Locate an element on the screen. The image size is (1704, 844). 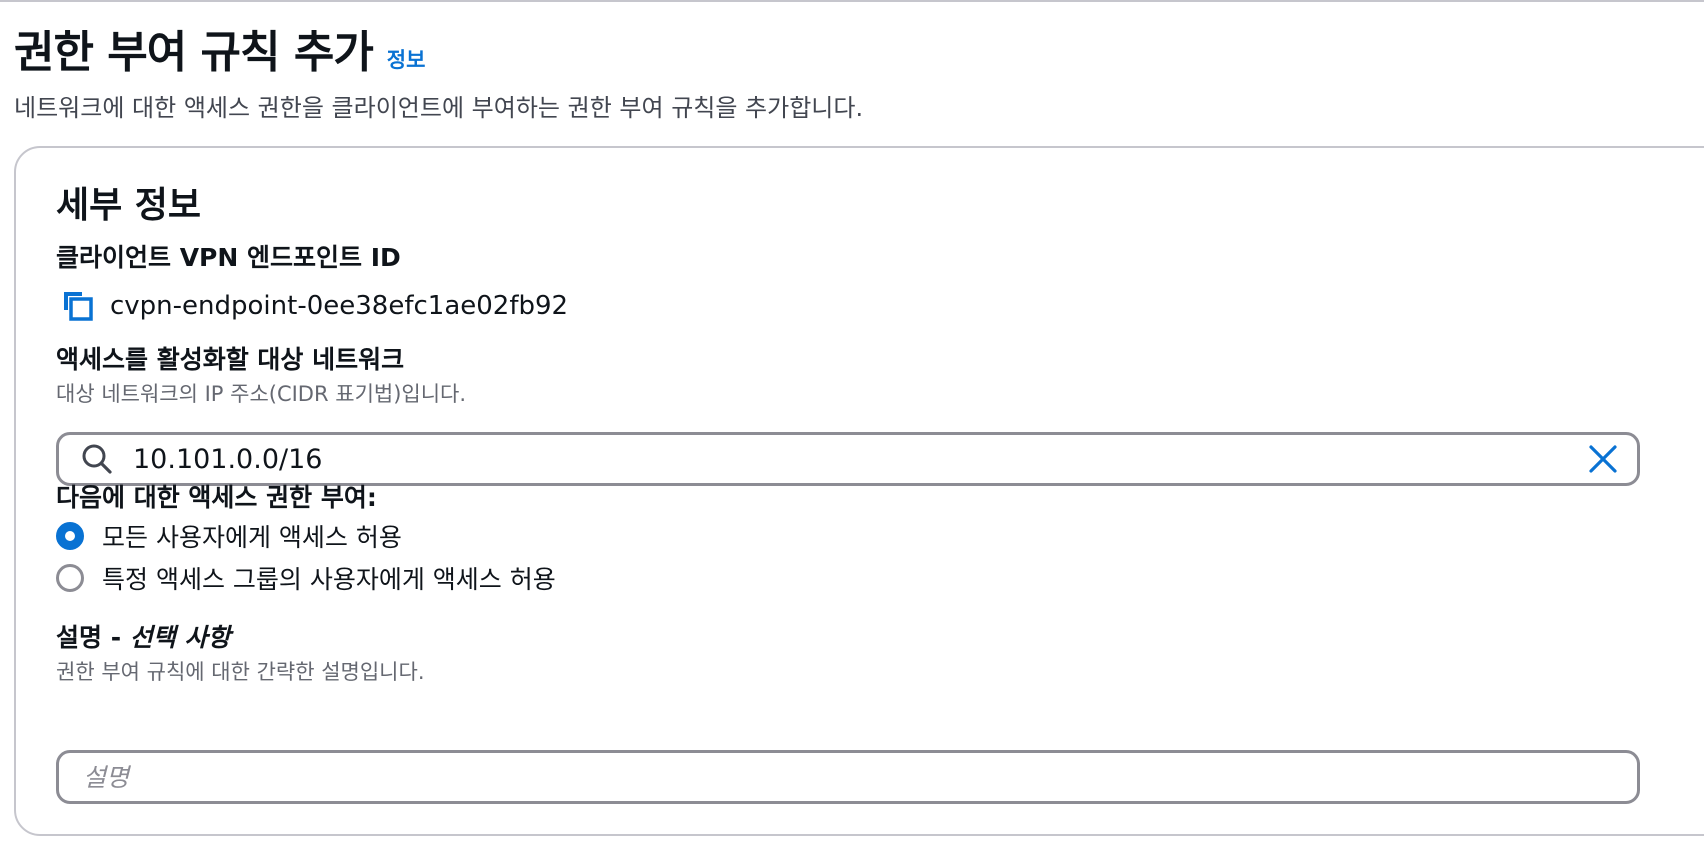
section-title: 세부 정보 is located at coordinates (129, 205).